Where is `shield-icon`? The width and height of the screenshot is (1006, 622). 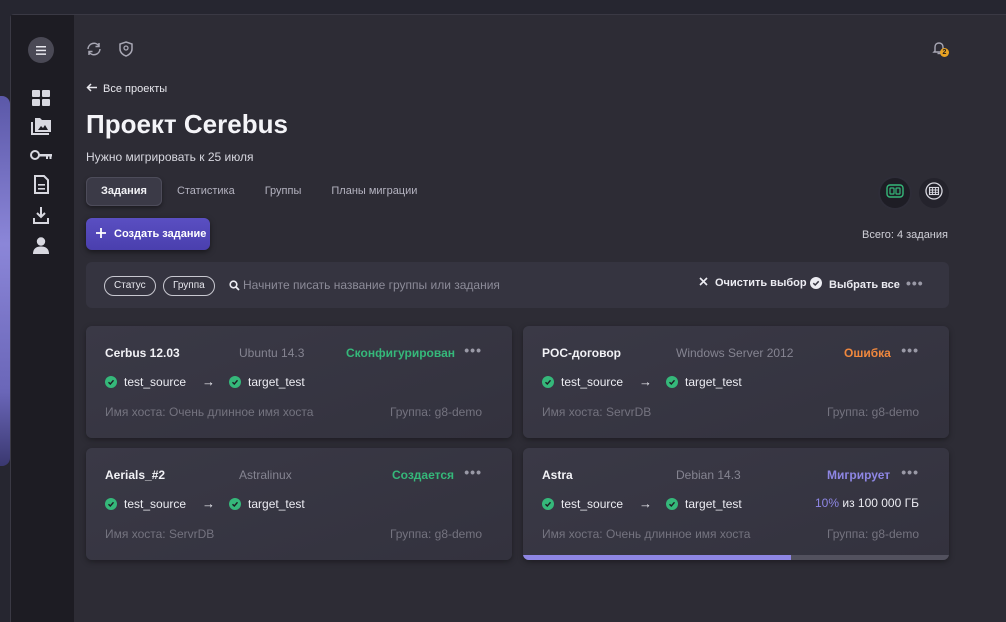 shield-icon is located at coordinates (126, 49).